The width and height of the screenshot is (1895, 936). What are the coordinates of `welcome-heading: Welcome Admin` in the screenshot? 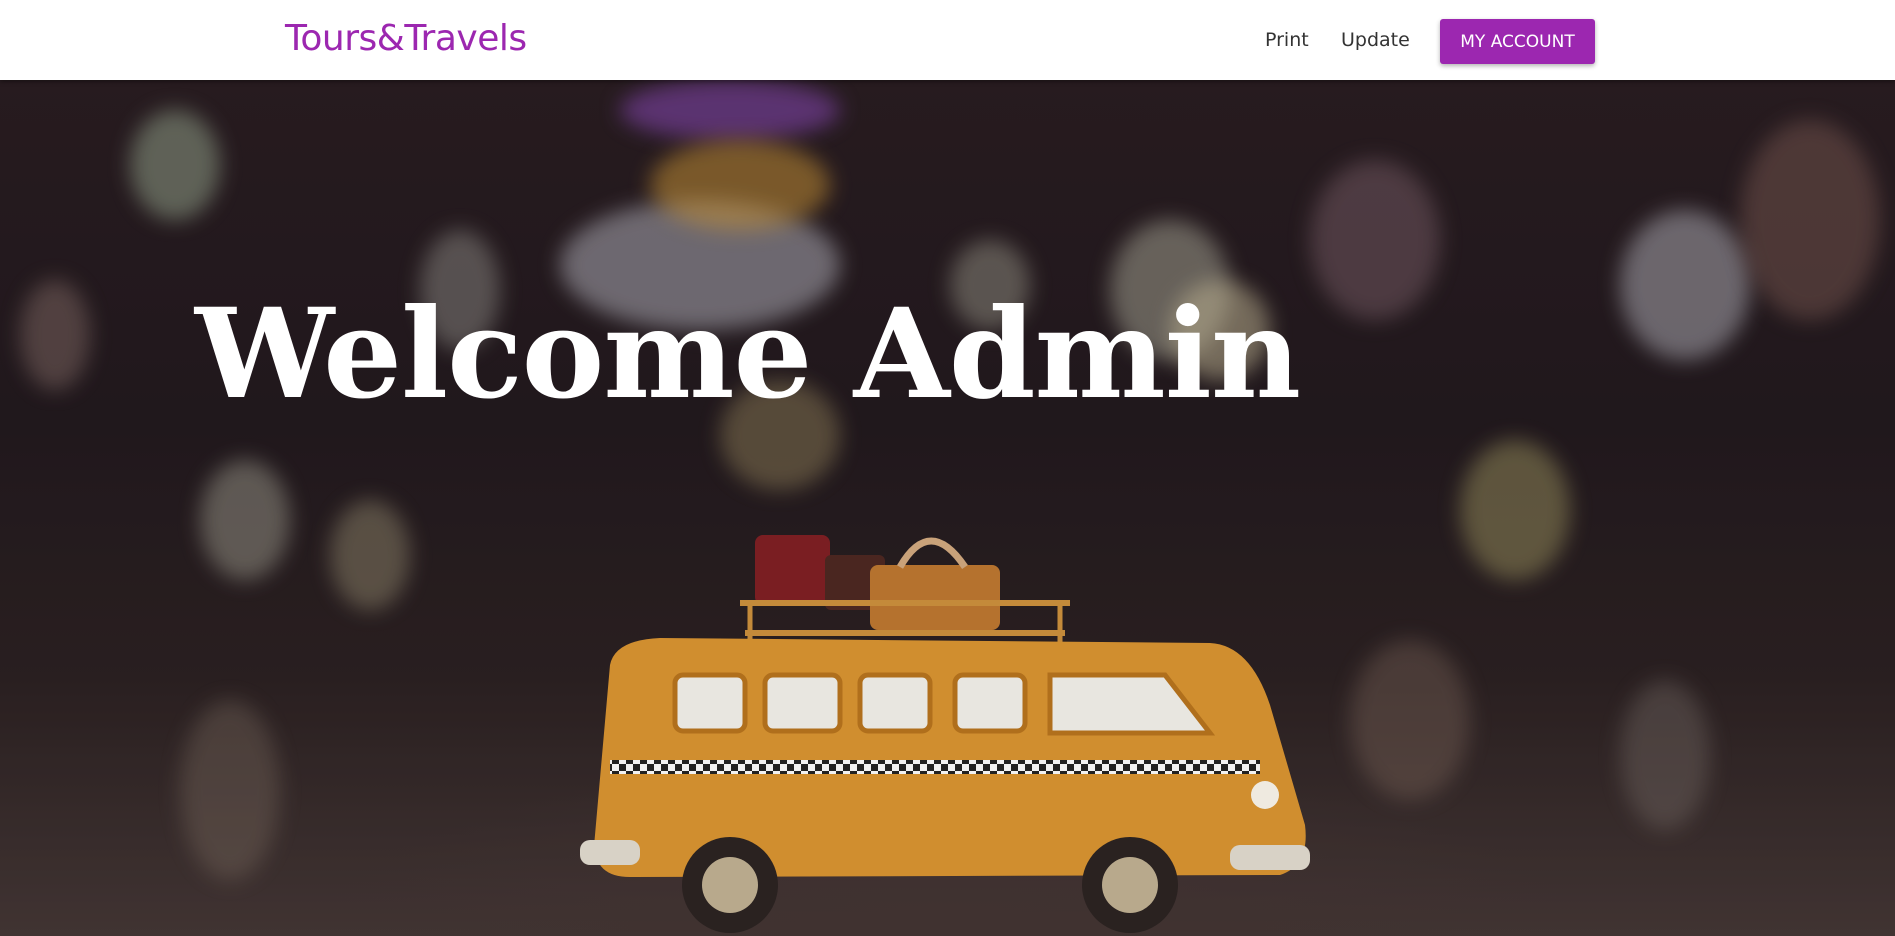 It's located at (748, 354).